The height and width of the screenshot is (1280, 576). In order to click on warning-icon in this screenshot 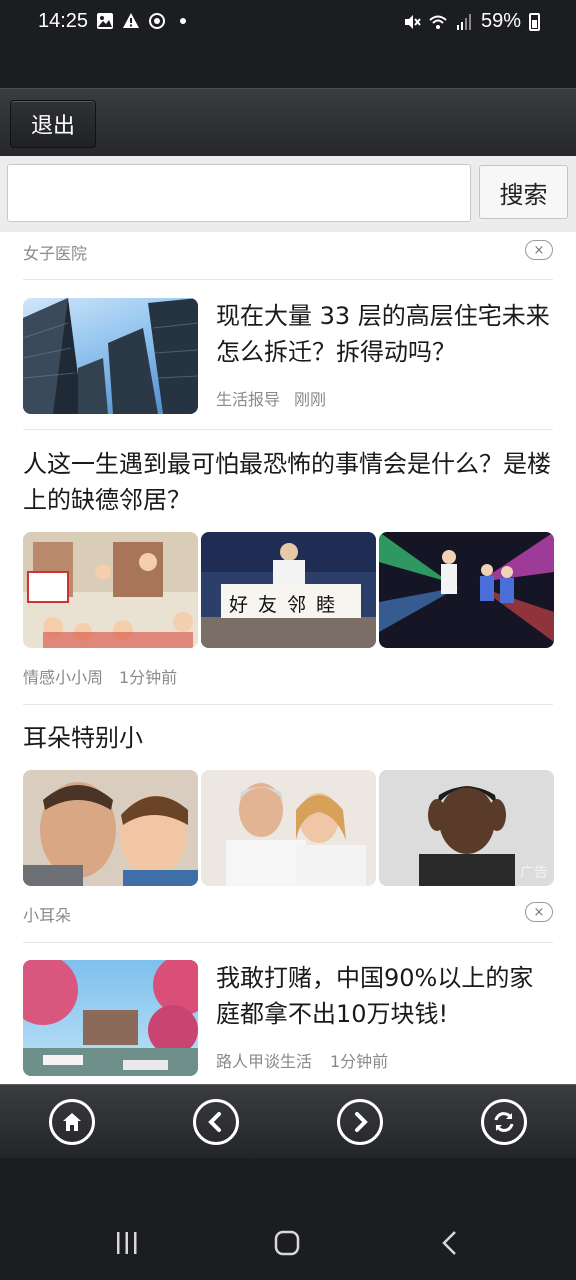, I will do `click(131, 20)`.